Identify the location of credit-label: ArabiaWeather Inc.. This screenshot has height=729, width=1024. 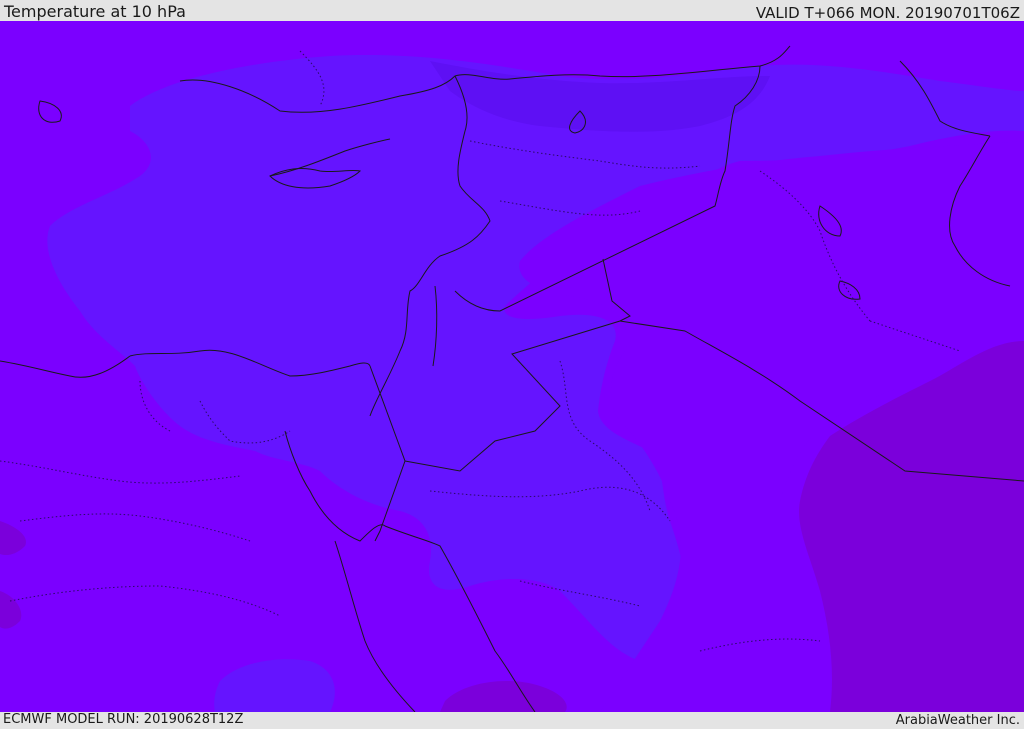
(957, 720).